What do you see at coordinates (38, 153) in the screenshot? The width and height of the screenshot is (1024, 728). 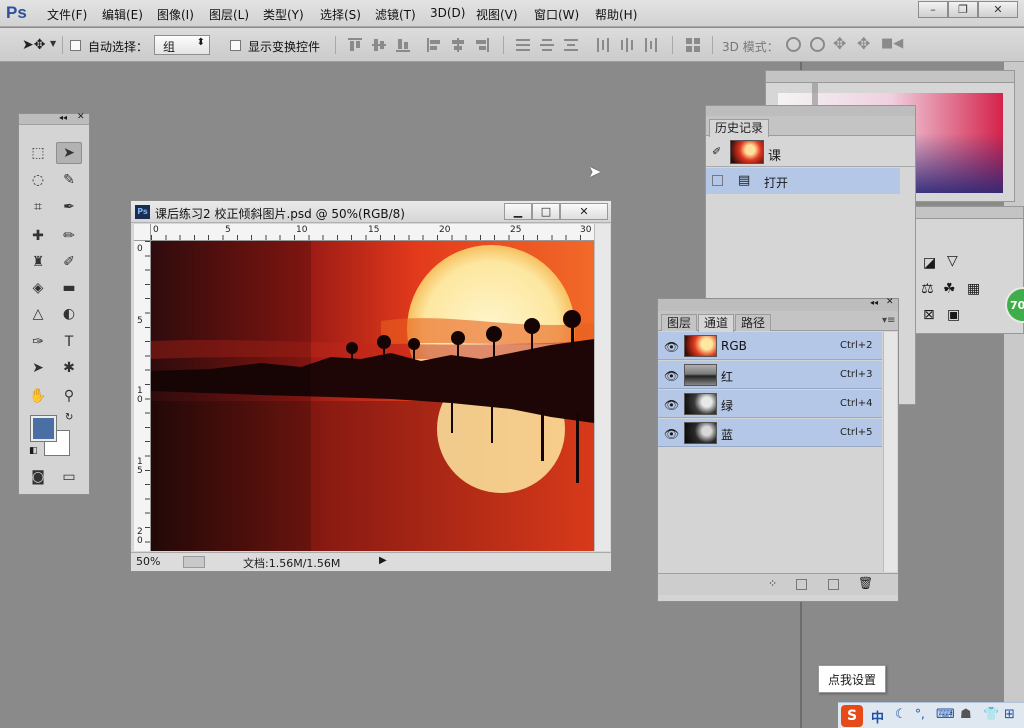 I see `marquee-tool-icon: ⬚` at bounding box center [38, 153].